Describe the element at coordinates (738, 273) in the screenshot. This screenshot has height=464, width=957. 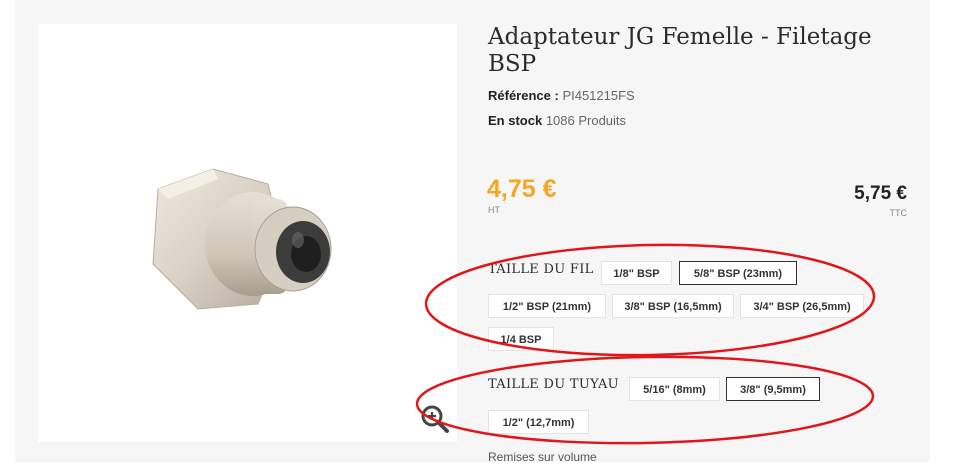
I see `option-fil-5-8-bsp: 5/8" BSP (23mm)` at that location.